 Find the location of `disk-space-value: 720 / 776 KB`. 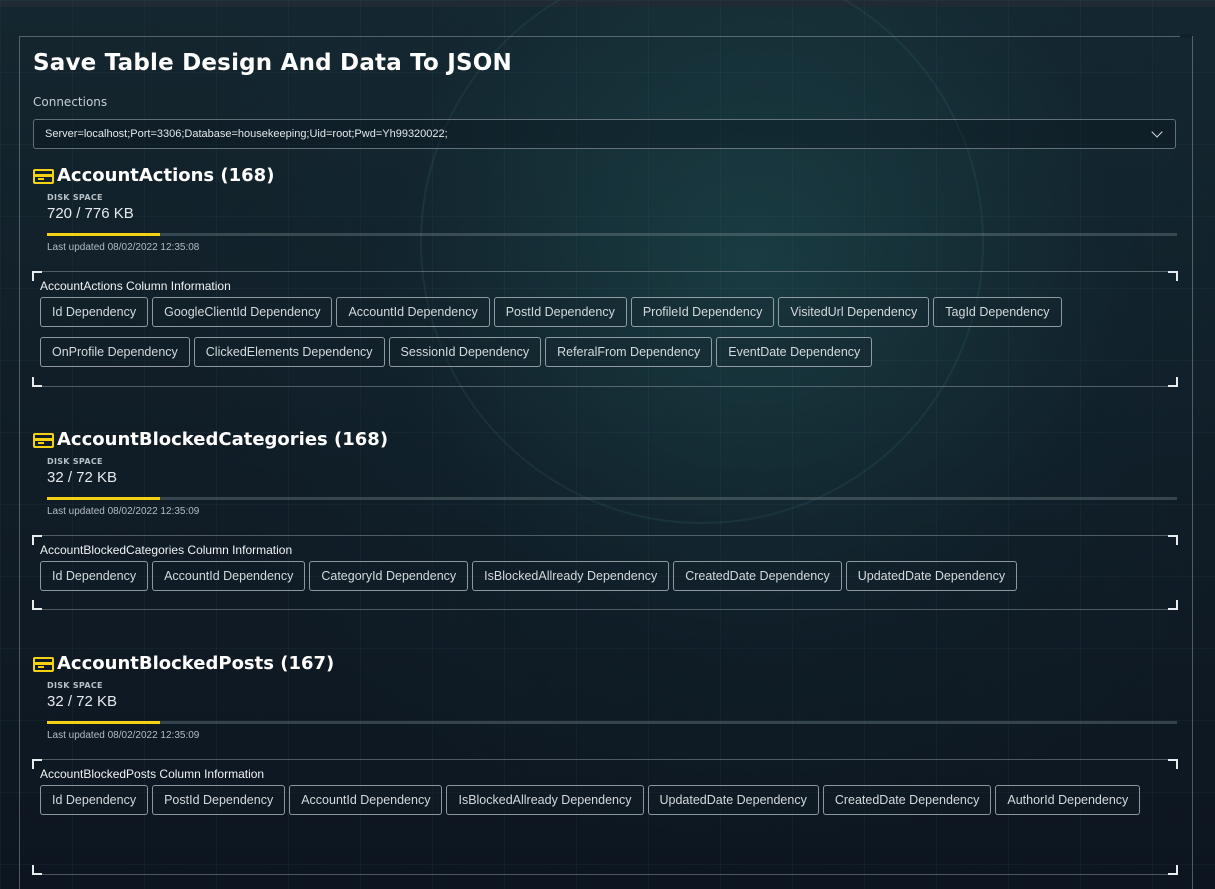

disk-space-value: 720 / 776 KB is located at coordinates (90, 213).